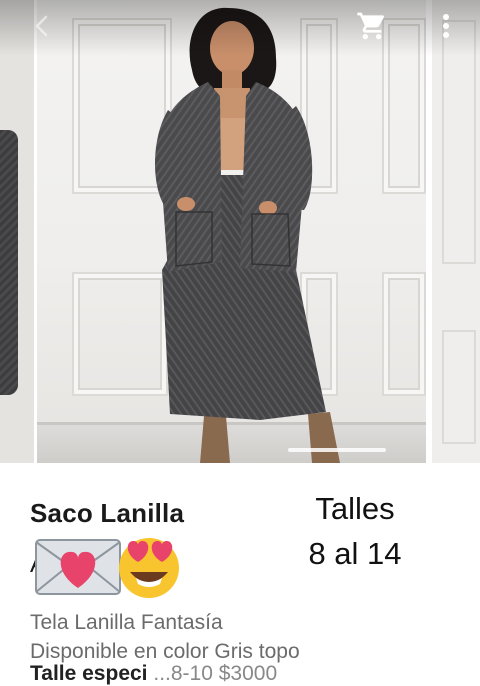 This screenshot has width=480, height=686. I want to click on cart-icon, so click(372, 26).